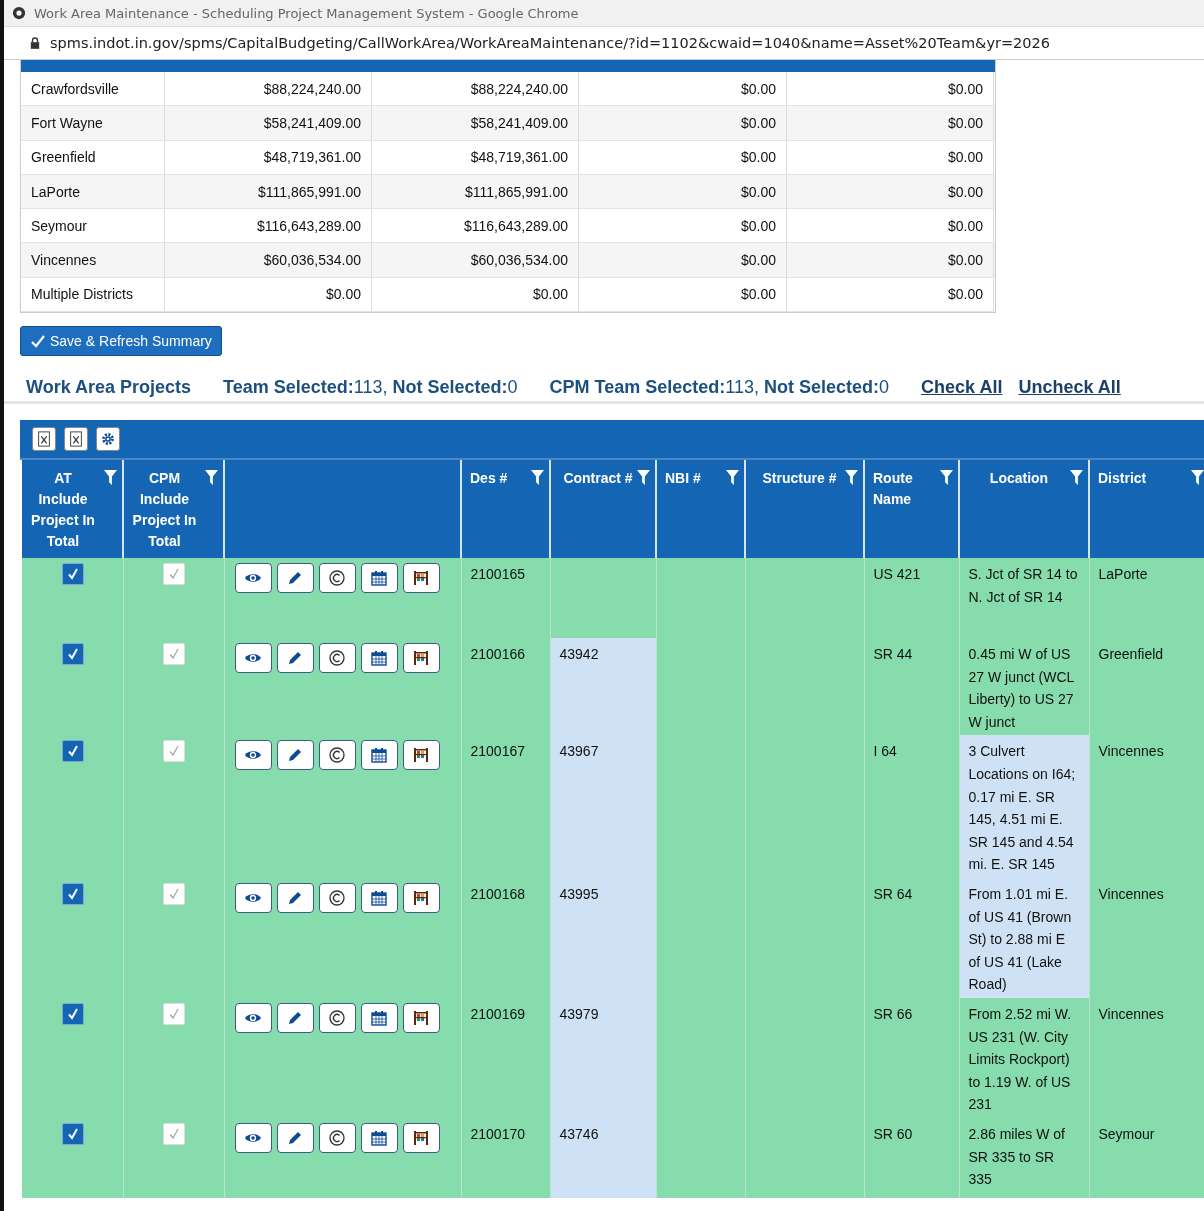 The width and height of the screenshot is (1204, 1211). Describe the element at coordinates (550, 43) in the screenshot. I see `address-url: spms.indot.in.gov/spms/CapitalBudgeting/CallWorkArea/WorkAreaMaintenance/?id=1102&cwaid=1040&name=Asset%20Team&yr=2026` at that location.